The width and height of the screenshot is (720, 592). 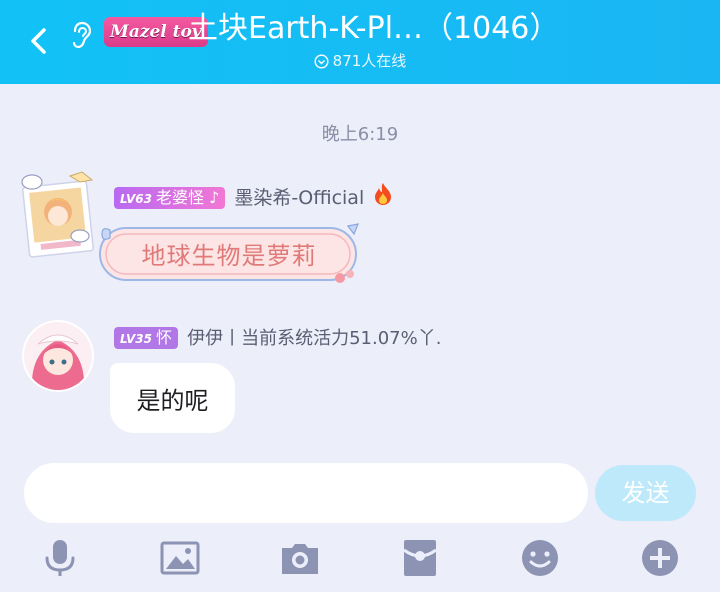 What do you see at coordinates (373, 29) in the screenshot?
I see `group-title: 土块Earth-K-Pl…（1046）` at bounding box center [373, 29].